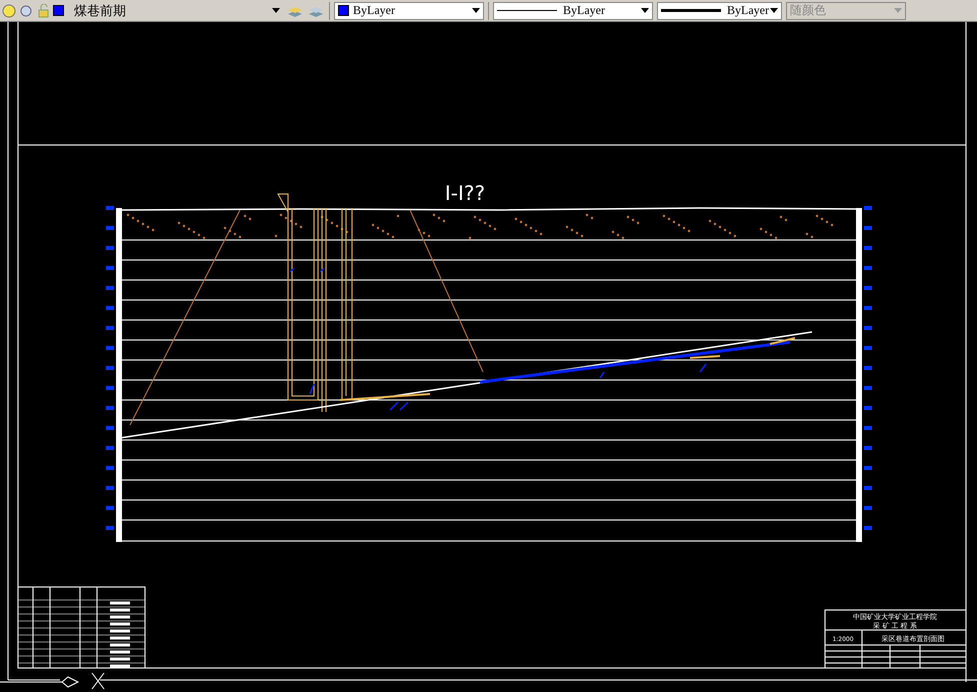 The width and height of the screenshot is (977, 692). Describe the element at coordinates (719, 11) in the screenshot. I see `lineweight-dropdown: ByLayer` at that location.